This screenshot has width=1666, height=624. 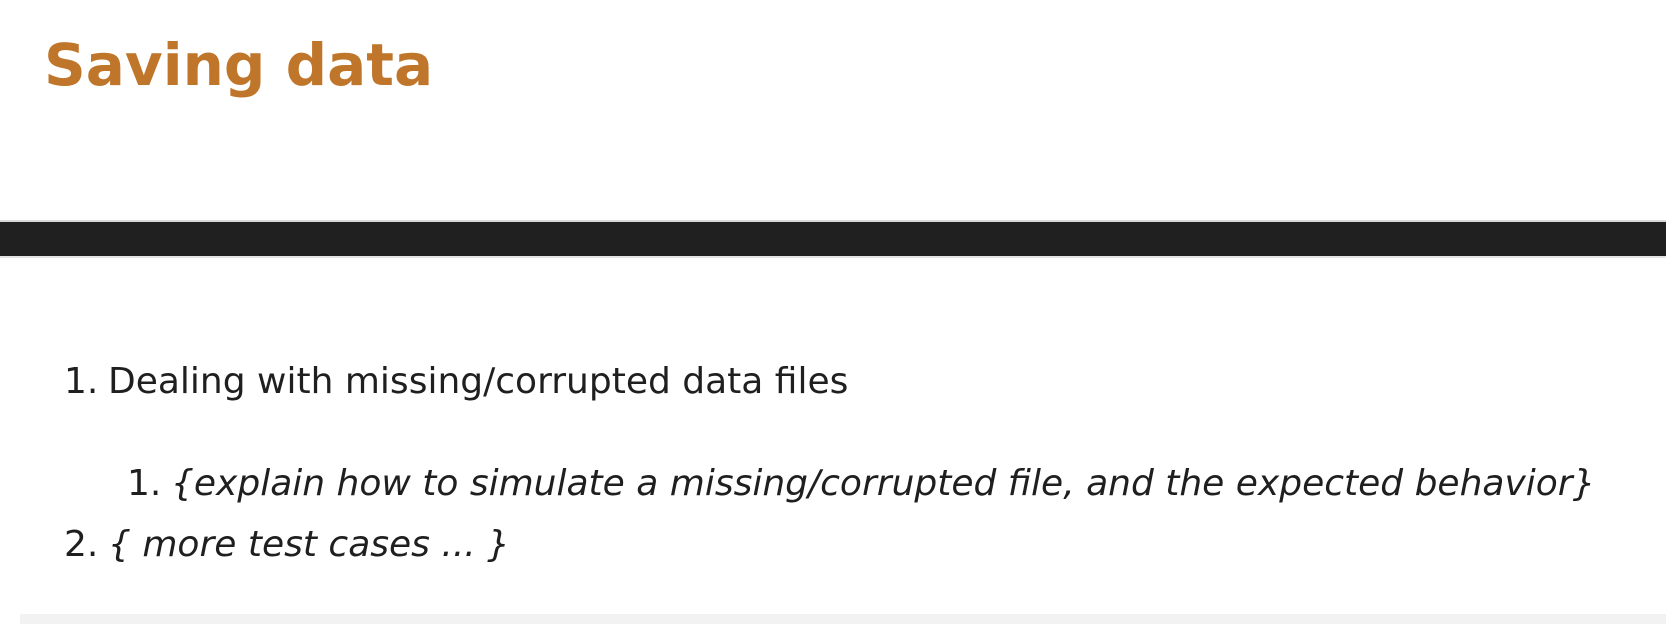 I want to click on sub-list-item-number: 1., so click(x=144, y=483).